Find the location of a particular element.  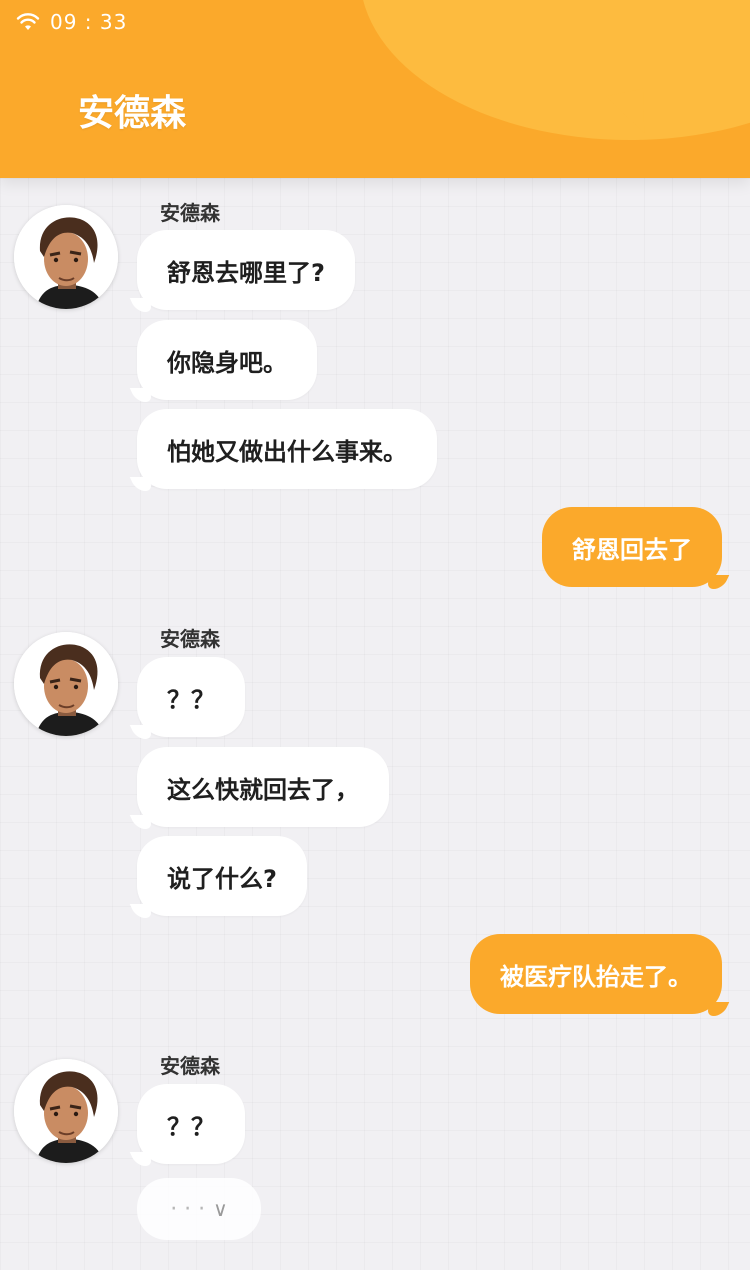

message-bubble: 你隐身吧。 is located at coordinates (227, 360).